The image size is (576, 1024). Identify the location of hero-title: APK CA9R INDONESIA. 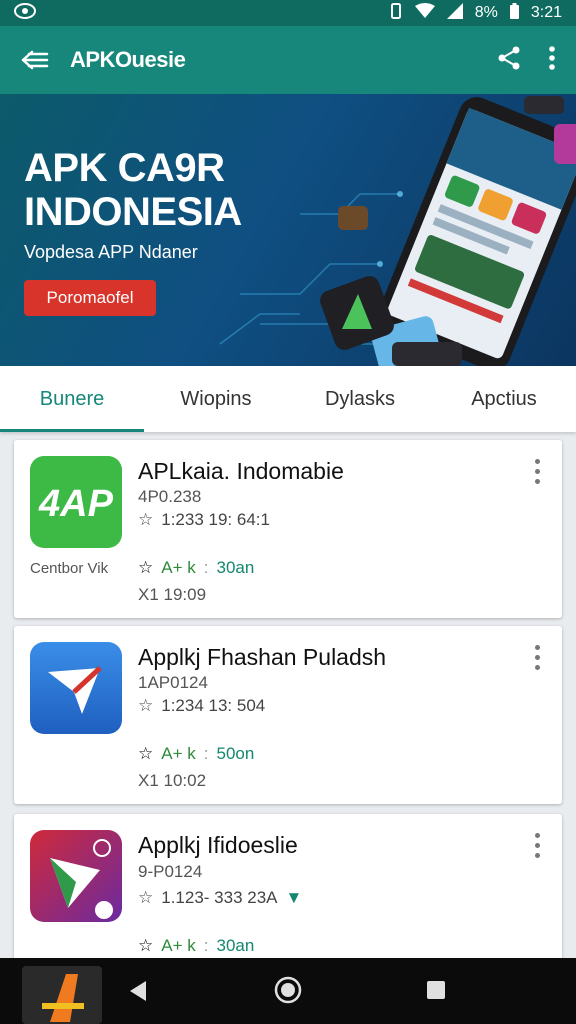
(133, 190).